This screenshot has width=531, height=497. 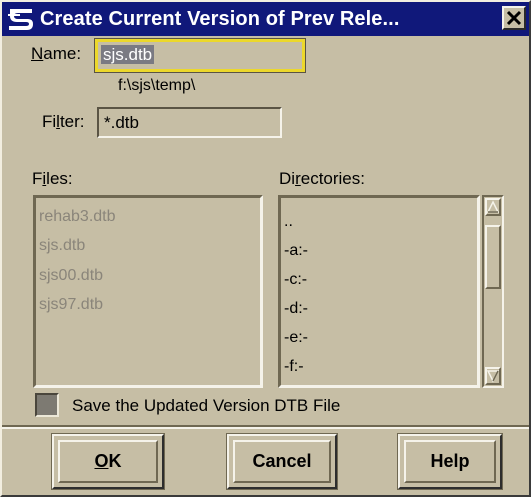 I want to click on close-icon, so click(x=514, y=18).